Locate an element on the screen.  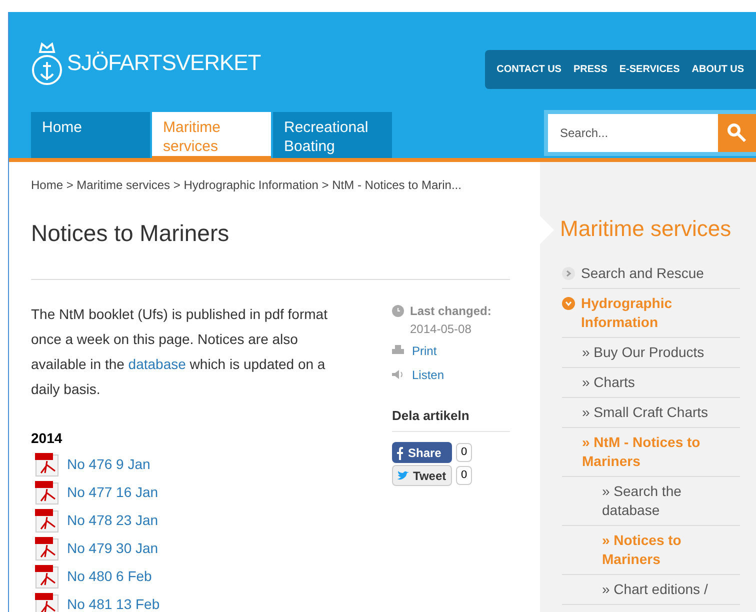
bird-icon is located at coordinates (403, 475).